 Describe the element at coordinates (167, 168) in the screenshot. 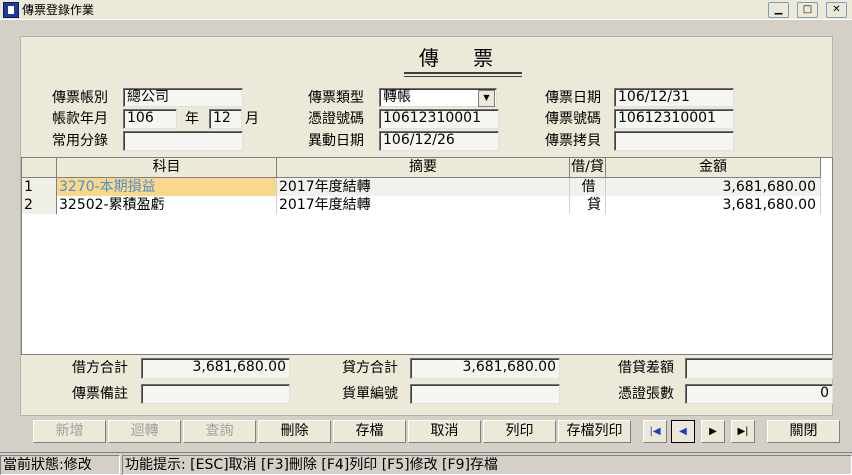

I see `column-header-account: 科目` at that location.